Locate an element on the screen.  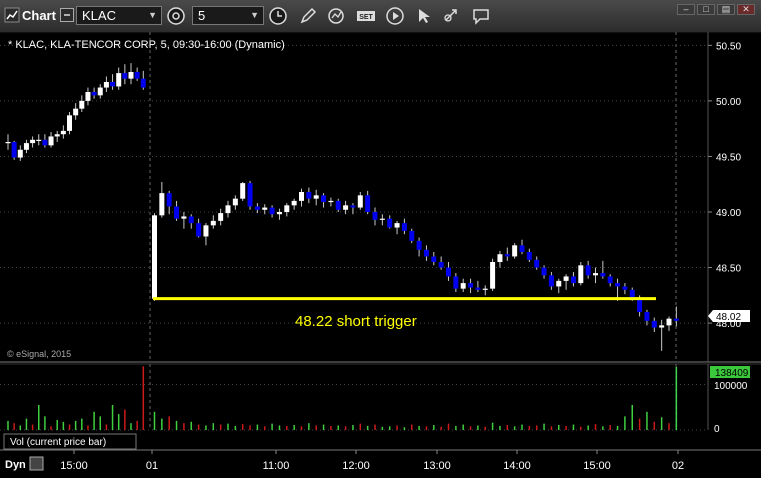
watermark: © eSignal, 2015 is located at coordinates (39, 354).